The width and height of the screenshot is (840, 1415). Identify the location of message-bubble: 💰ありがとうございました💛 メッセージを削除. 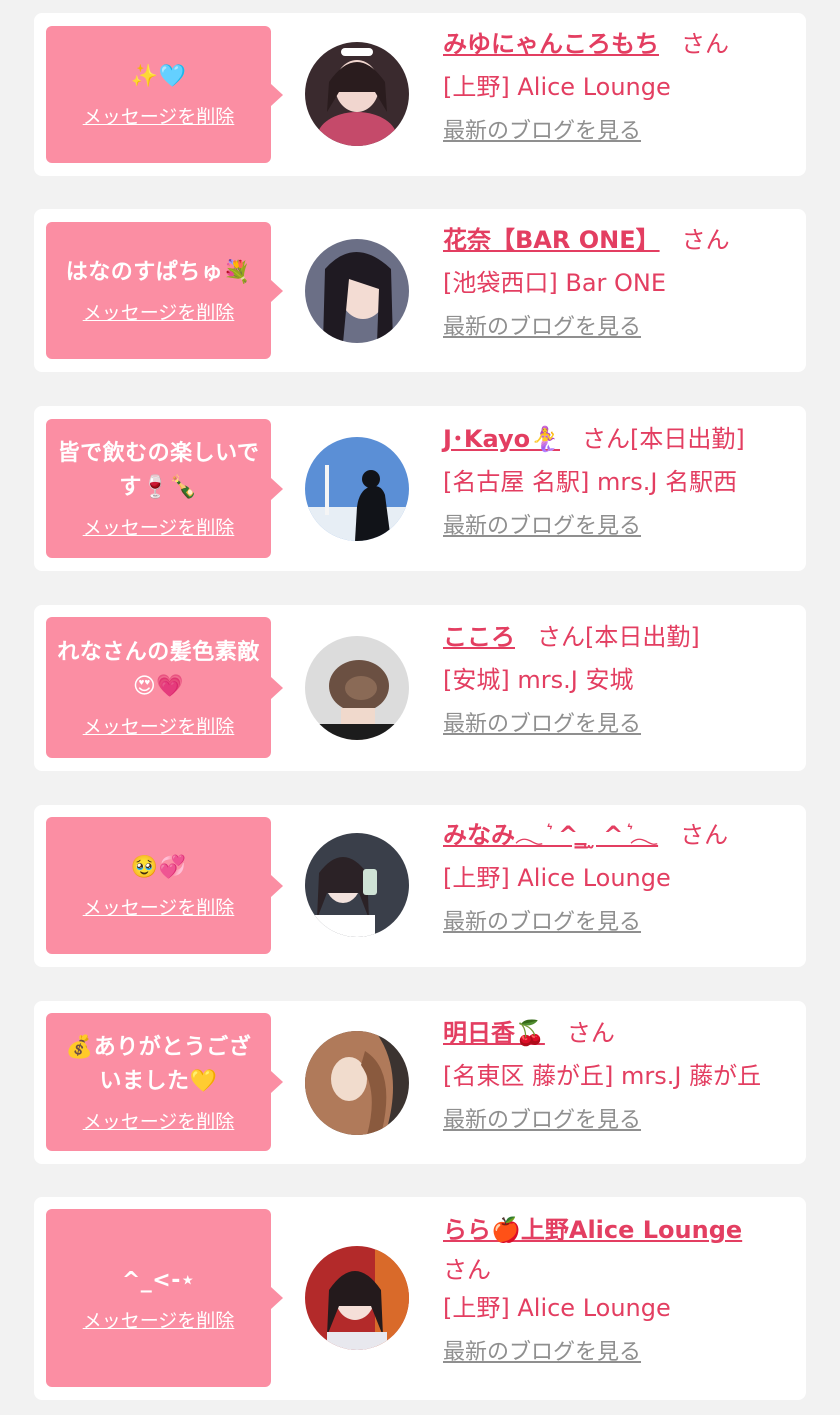
(164, 1082).